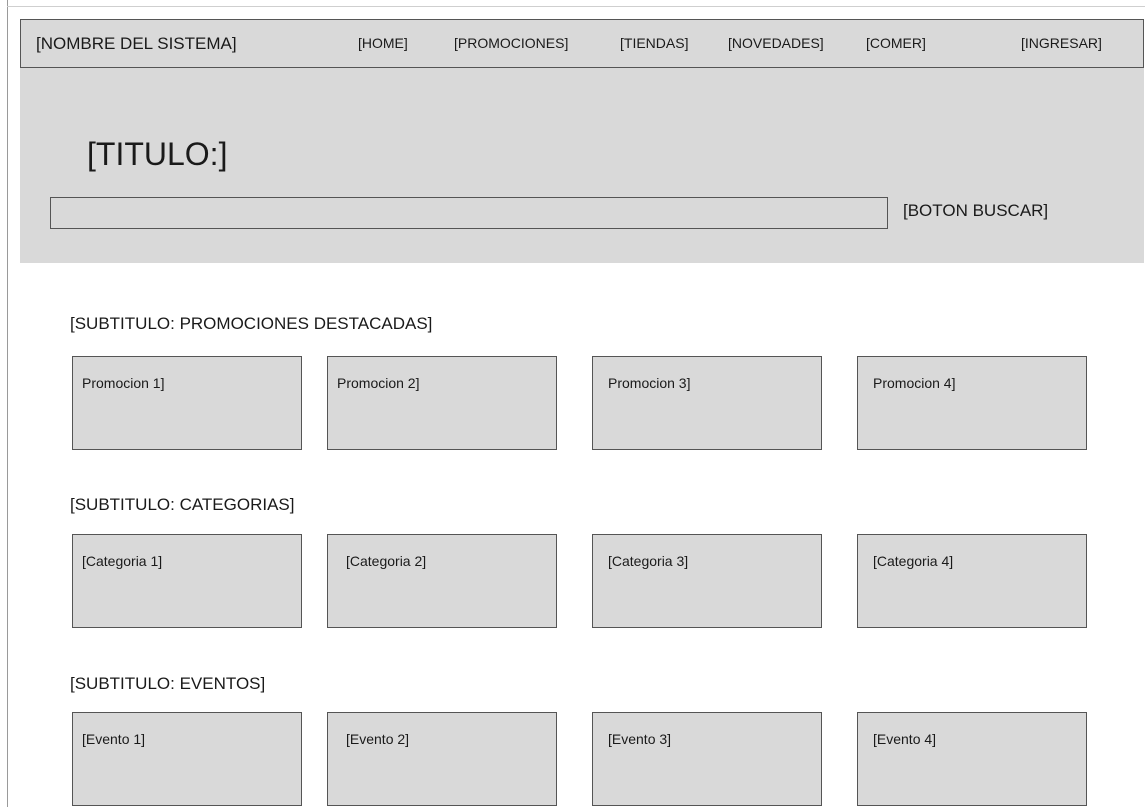  I want to click on promo-card-4: Promocion 4], so click(972, 403).